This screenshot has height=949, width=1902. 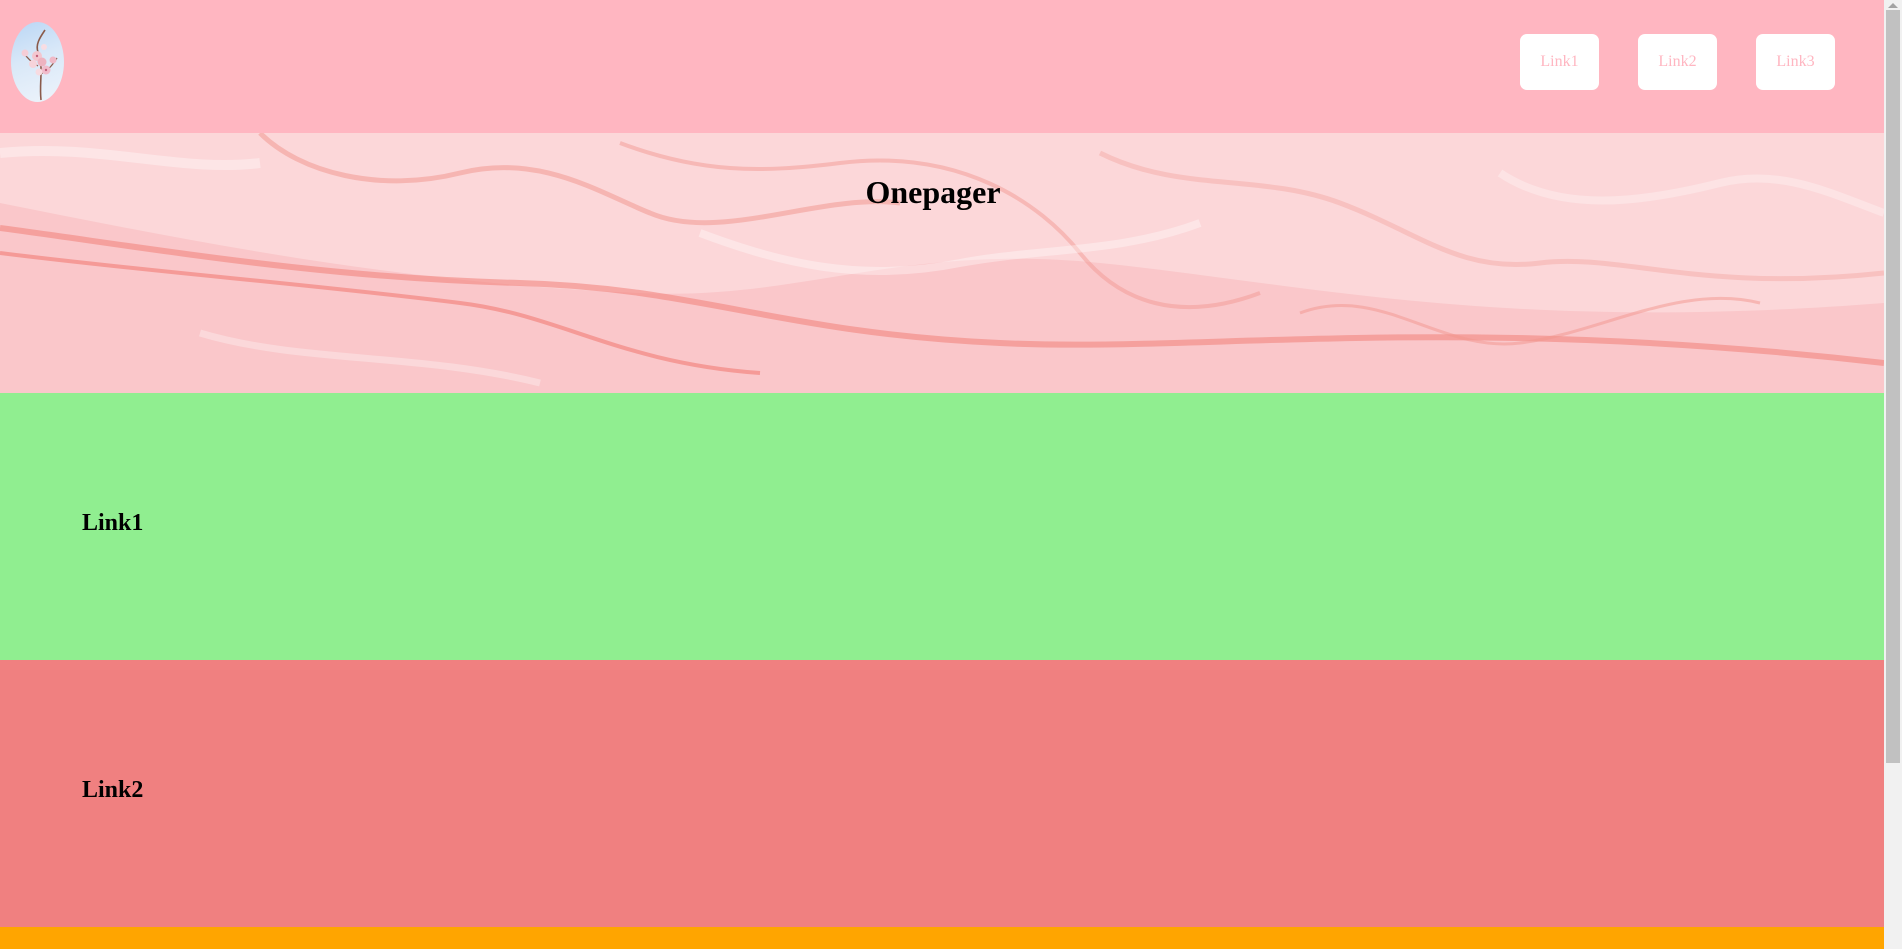 What do you see at coordinates (113, 523) in the screenshot?
I see `section-link1-heading: Link1` at bounding box center [113, 523].